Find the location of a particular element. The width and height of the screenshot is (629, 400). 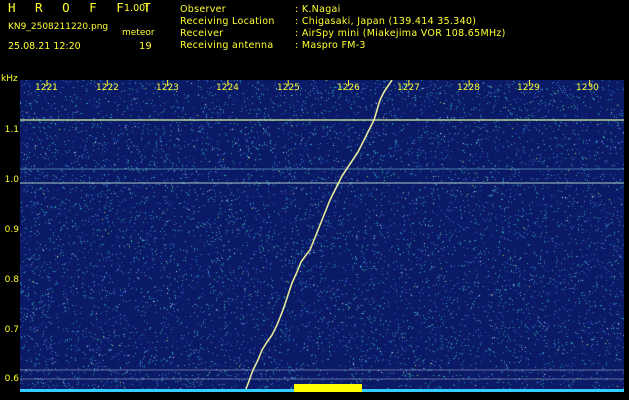

file-name: KN9_2508211220.png is located at coordinates (58, 27).